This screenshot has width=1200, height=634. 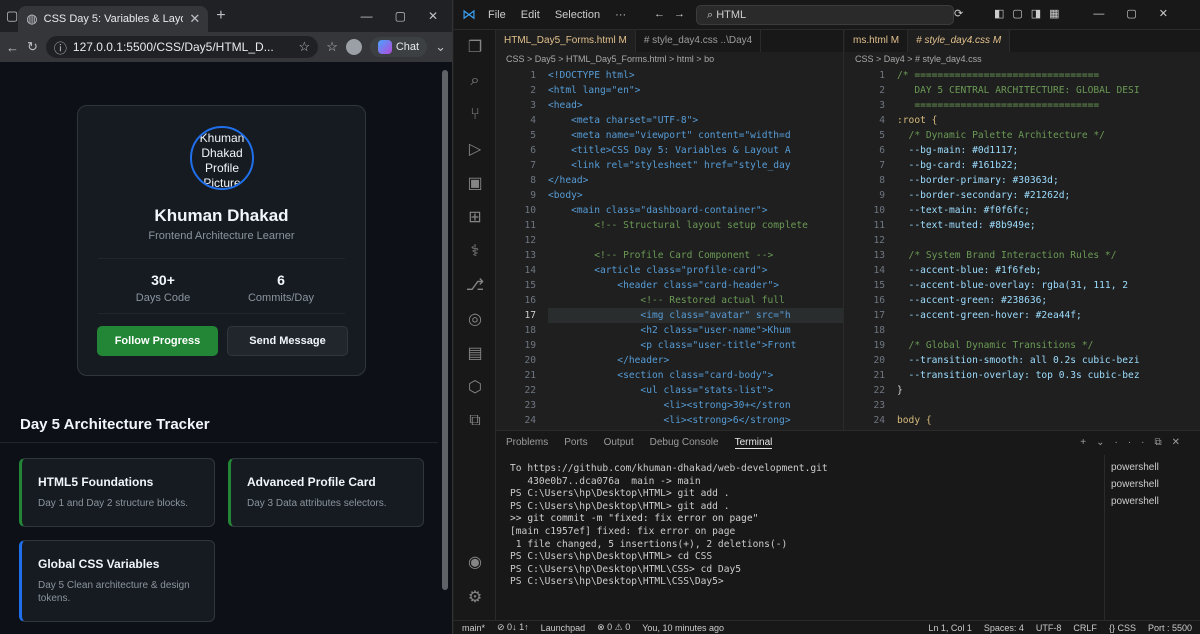 What do you see at coordinates (695, 105) in the screenshot?
I see `code-line: <head>` at bounding box center [695, 105].